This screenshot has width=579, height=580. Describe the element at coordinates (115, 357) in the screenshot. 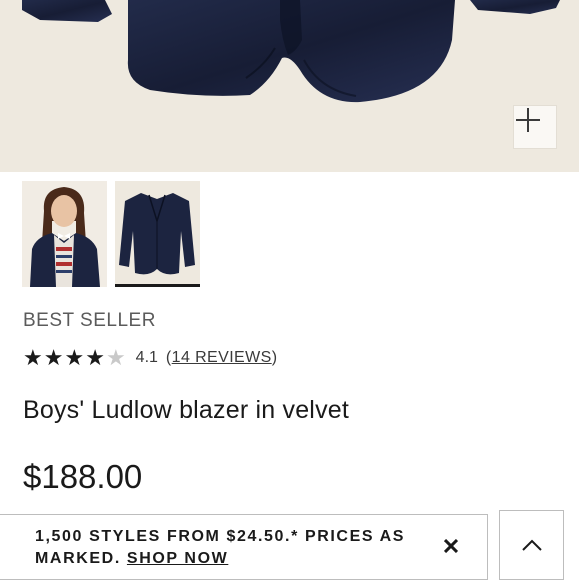

I see `star-empty-icon: ★` at that location.